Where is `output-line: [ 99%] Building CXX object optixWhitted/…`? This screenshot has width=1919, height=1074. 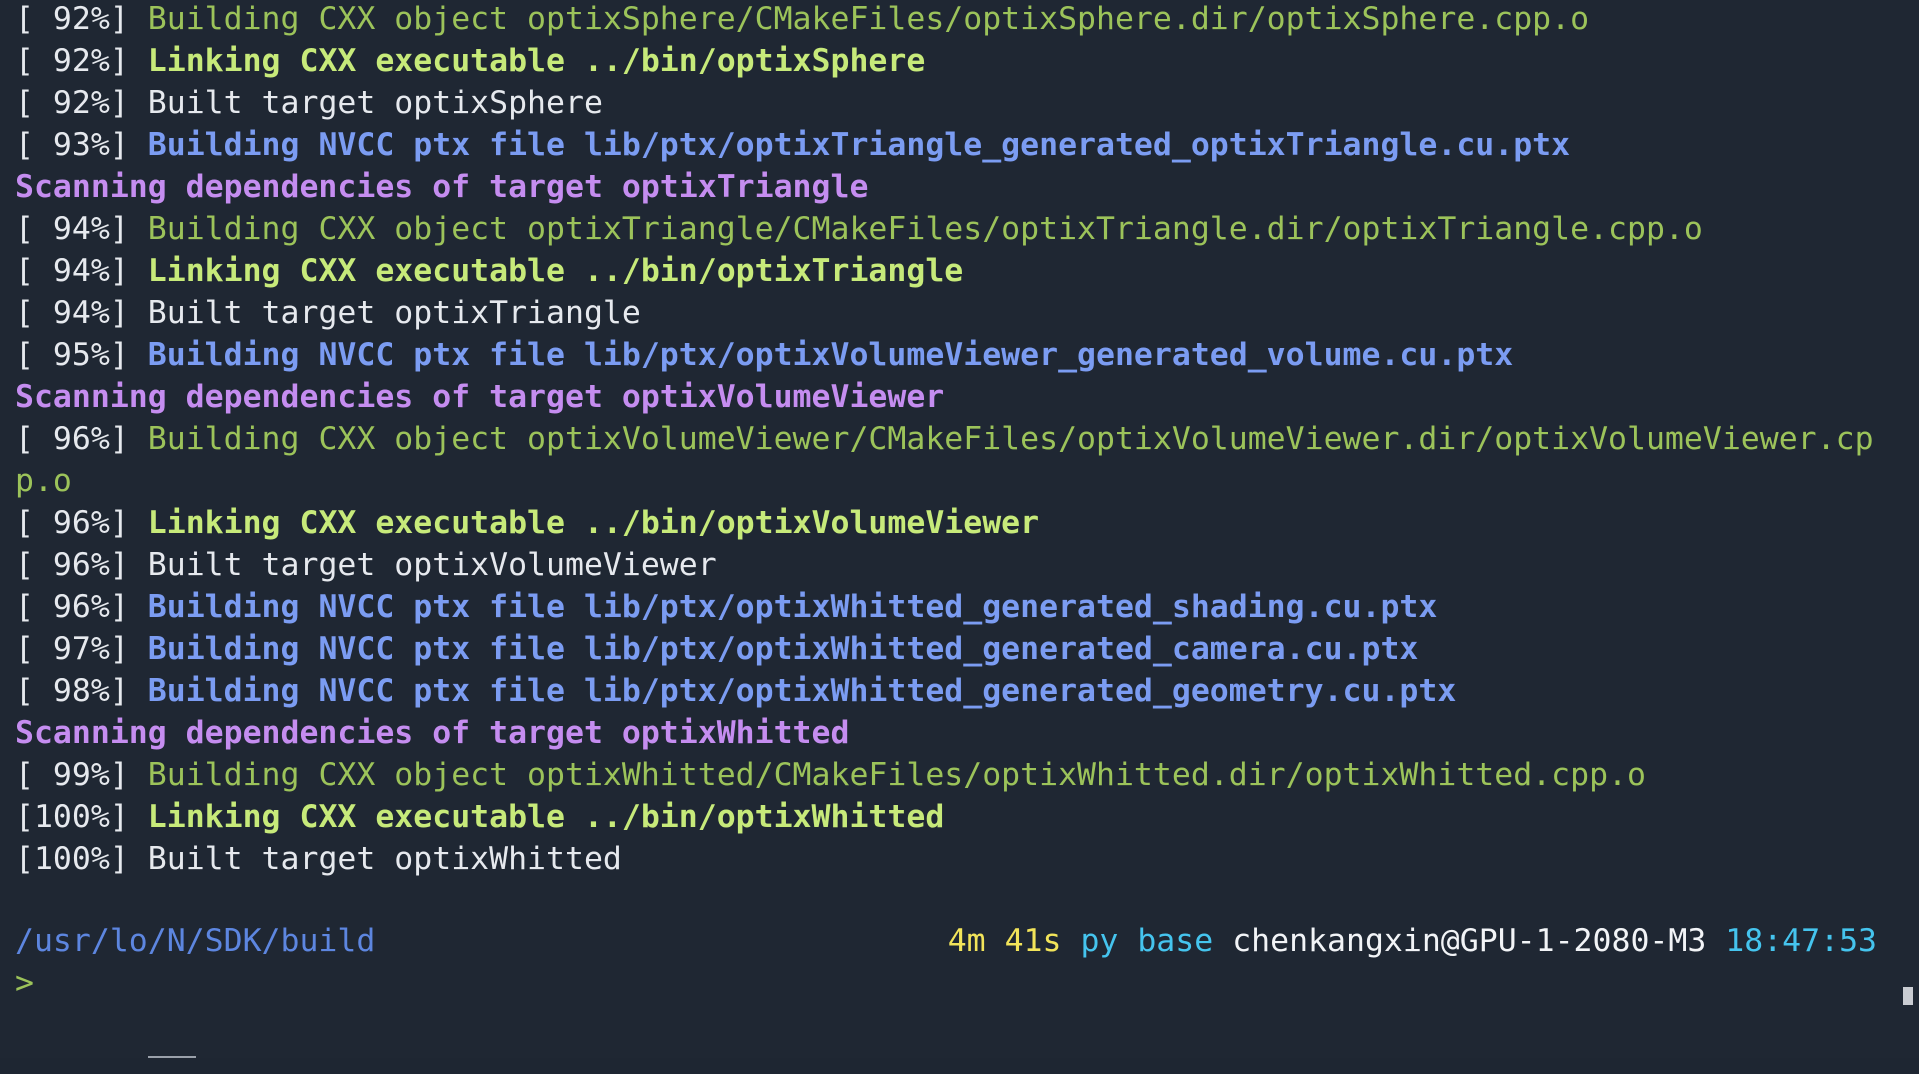 output-line: [ 99%] Building CXX object optixWhitted/… is located at coordinates (955, 777).